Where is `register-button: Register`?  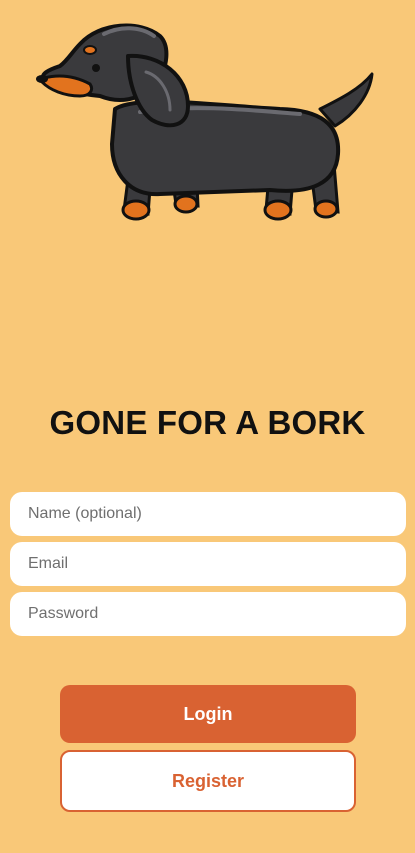
register-button: Register is located at coordinates (208, 781).